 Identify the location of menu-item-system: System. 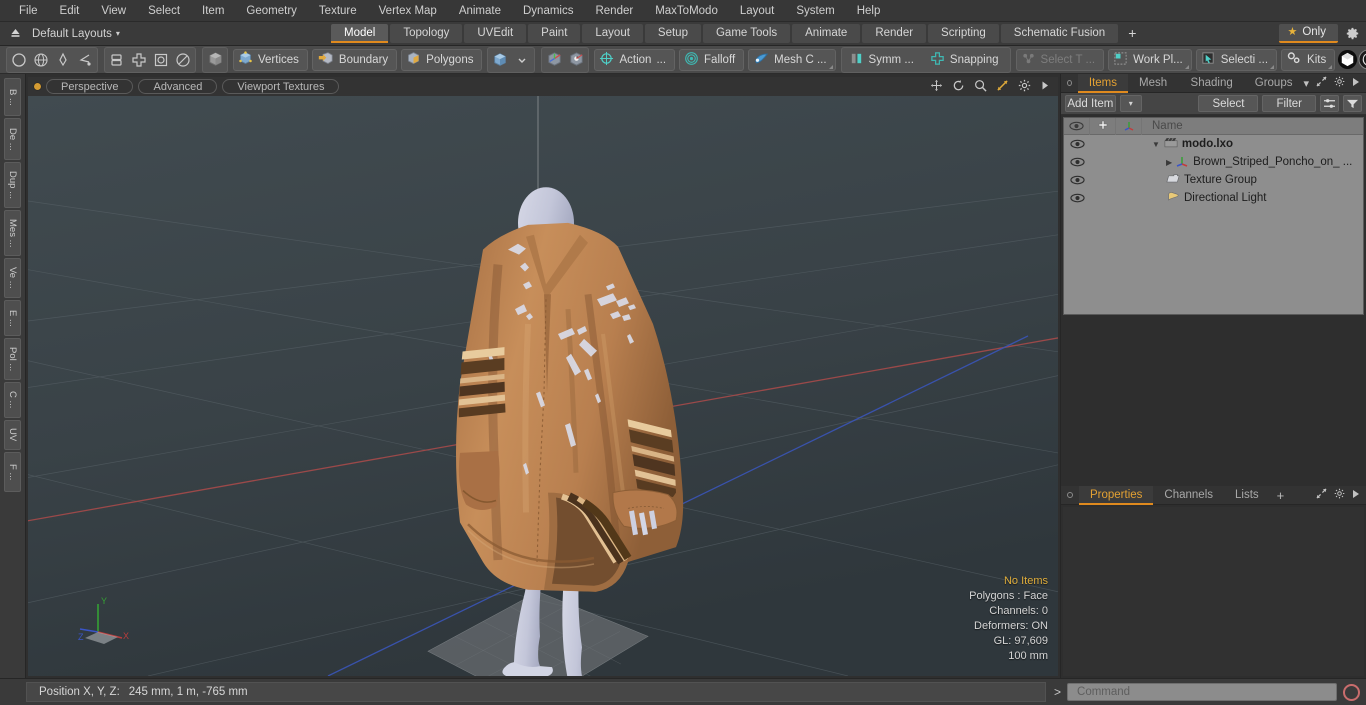
(815, 11).